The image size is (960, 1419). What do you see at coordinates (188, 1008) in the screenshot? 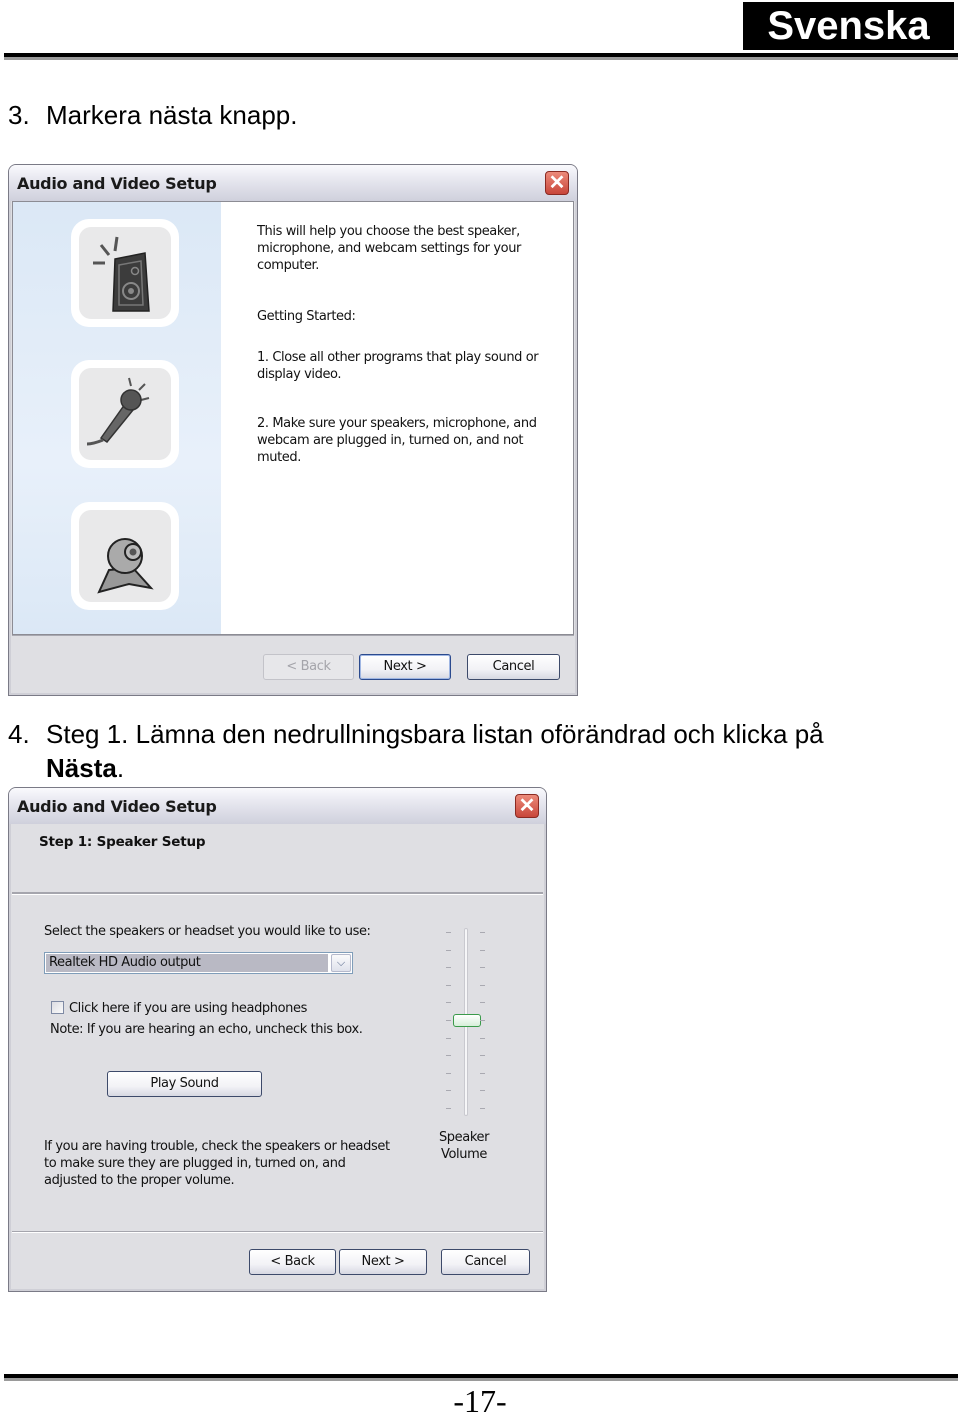
I see `headphones-checkbox-label: Click here if you are using headphones` at bounding box center [188, 1008].